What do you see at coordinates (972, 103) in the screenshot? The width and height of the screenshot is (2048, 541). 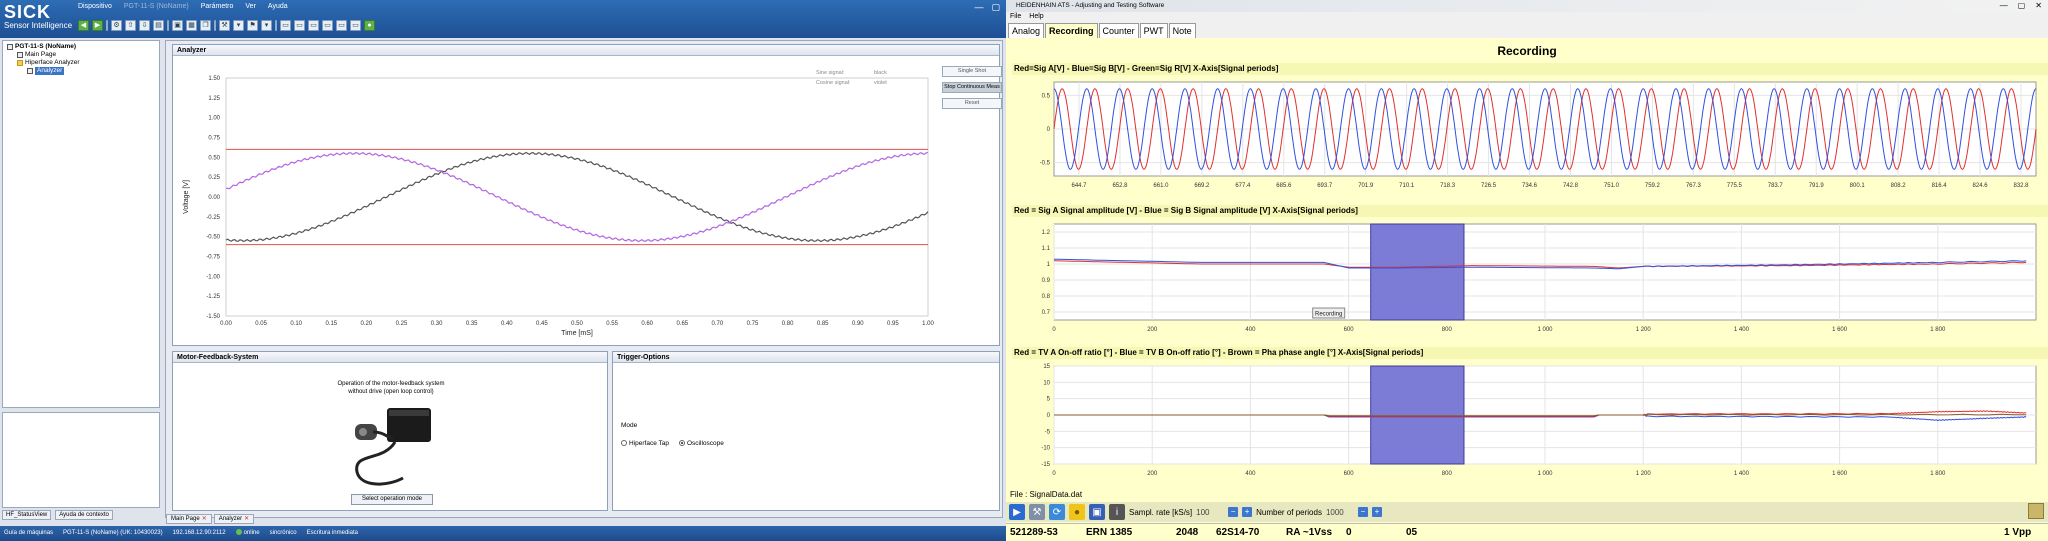 I see `reset-button: Reset` at bounding box center [972, 103].